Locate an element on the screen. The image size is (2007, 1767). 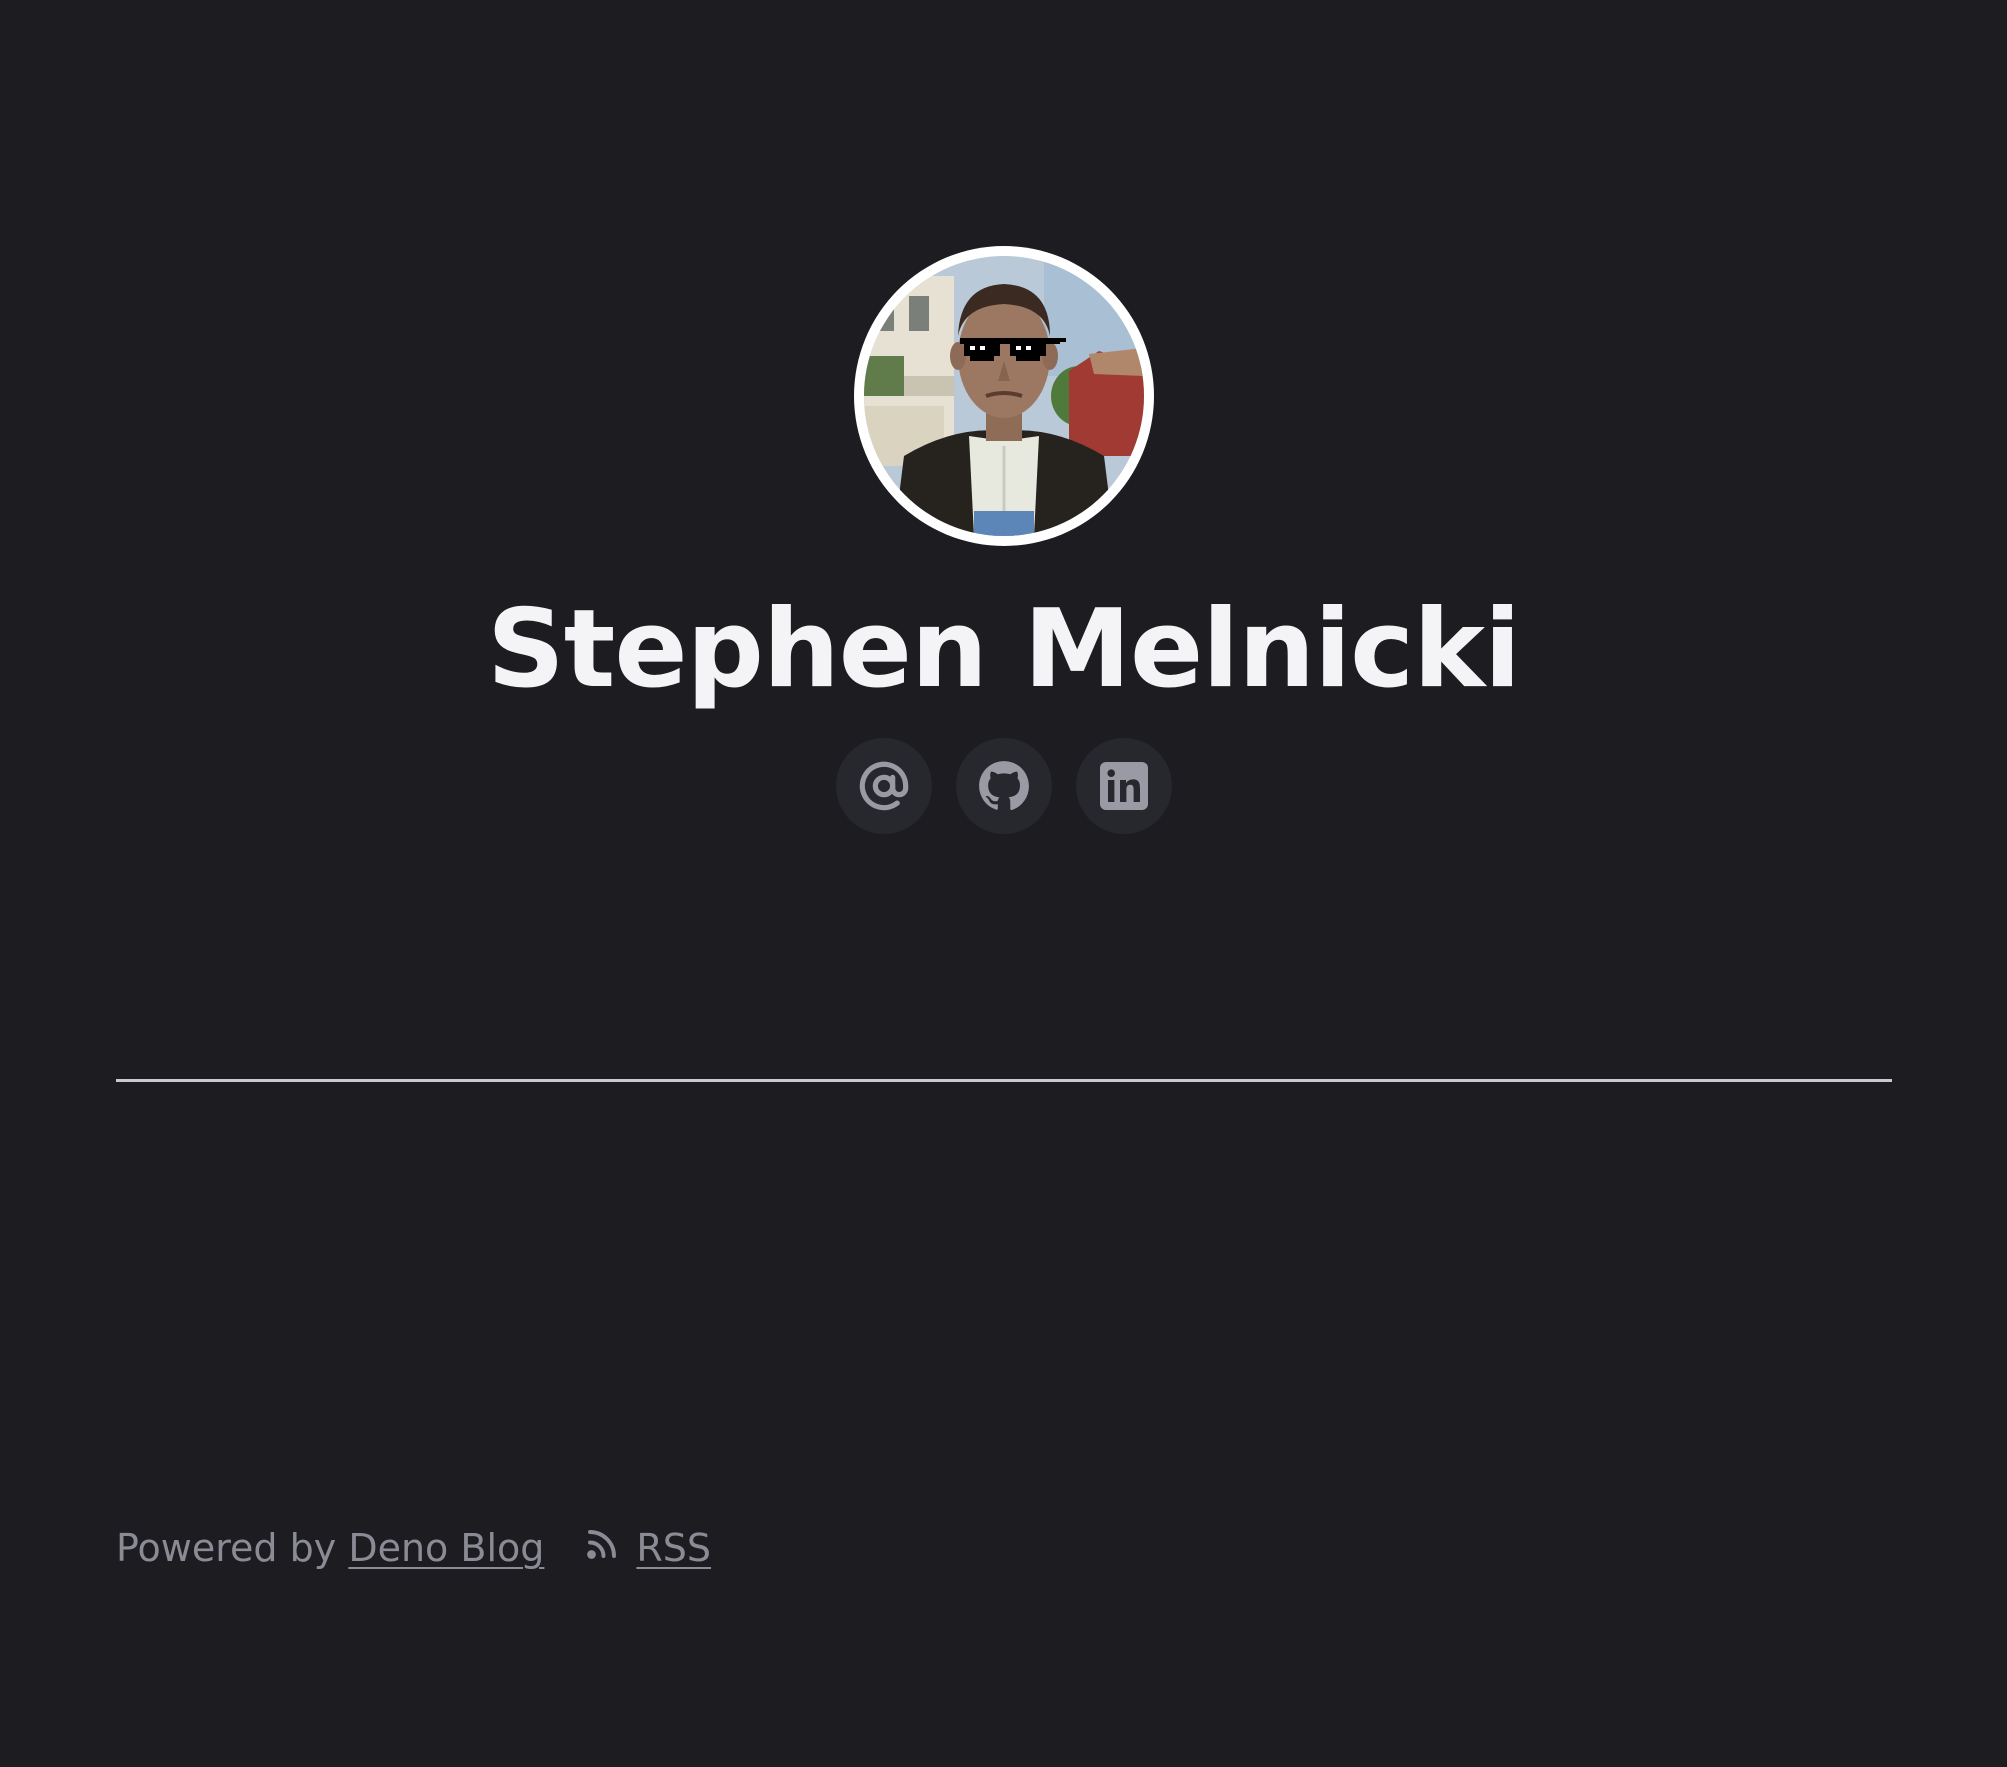
linkedin-icon is located at coordinates (1123, 786).